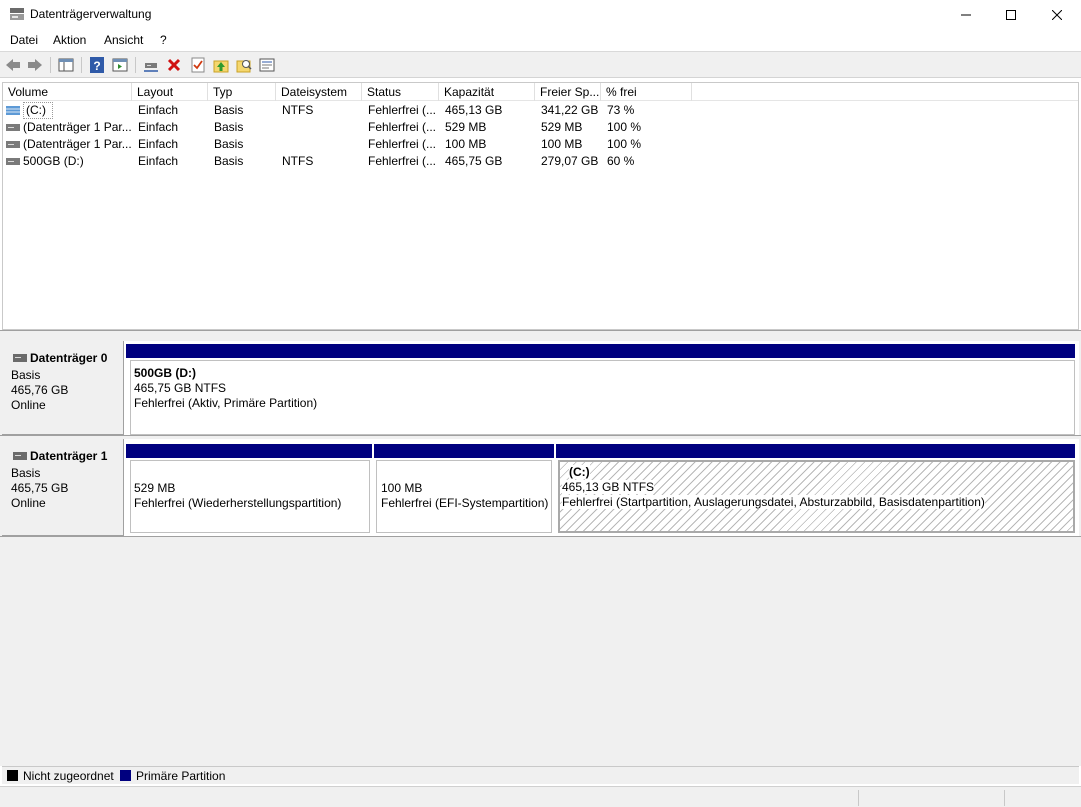 Image resolution: width=1081 pixels, height=807 pixels. What do you see at coordinates (319, 92) in the screenshot?
I see `col-header-dateisystem: Dateisystem` at bounding box center [319, 92].